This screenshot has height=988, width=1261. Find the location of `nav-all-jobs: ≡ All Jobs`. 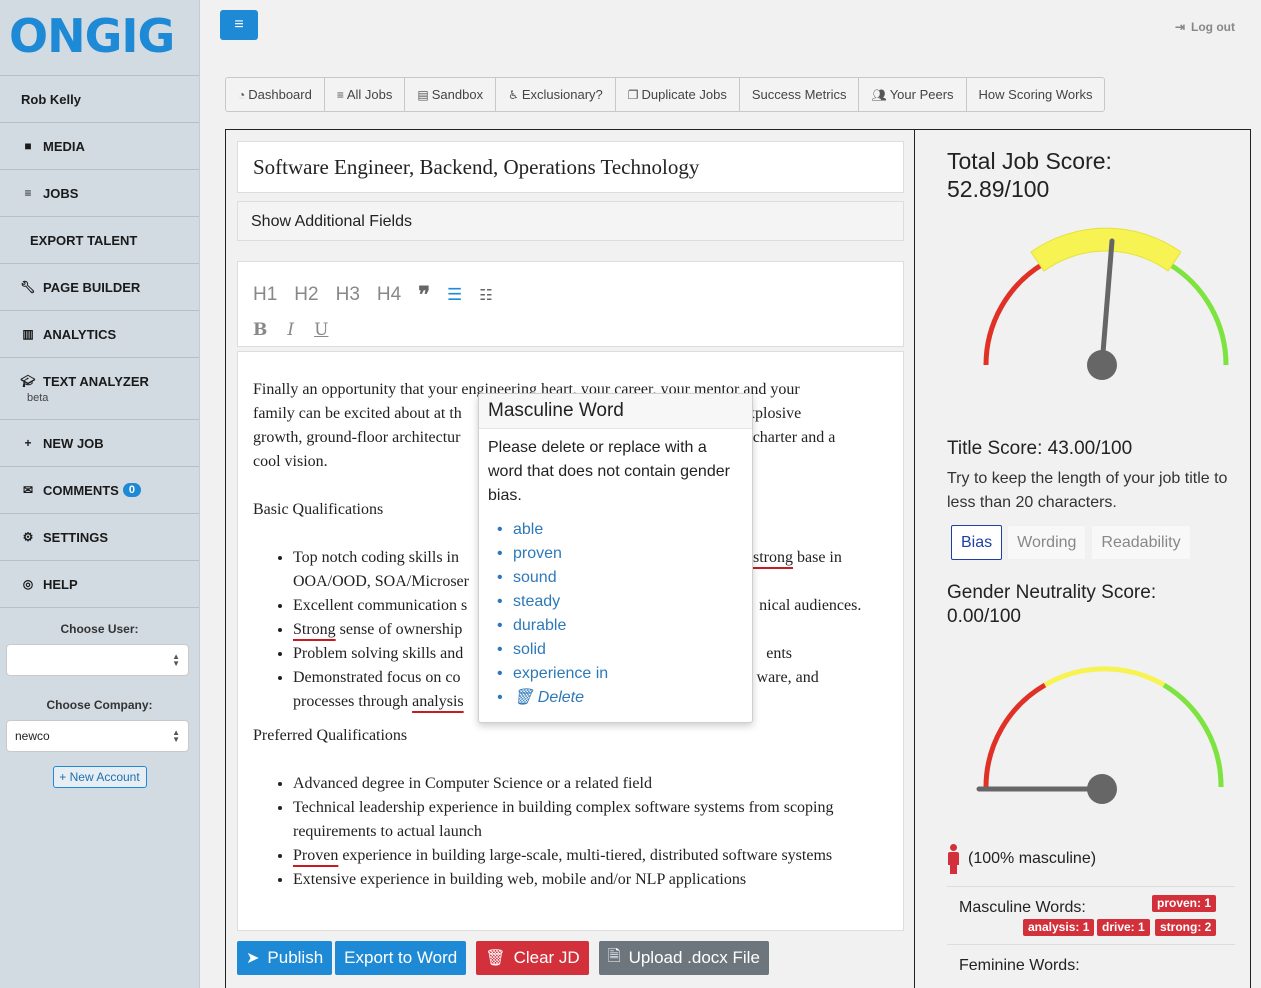

nav-all-jobs: ≡ All Jobs is located at coordinates (365, 94).